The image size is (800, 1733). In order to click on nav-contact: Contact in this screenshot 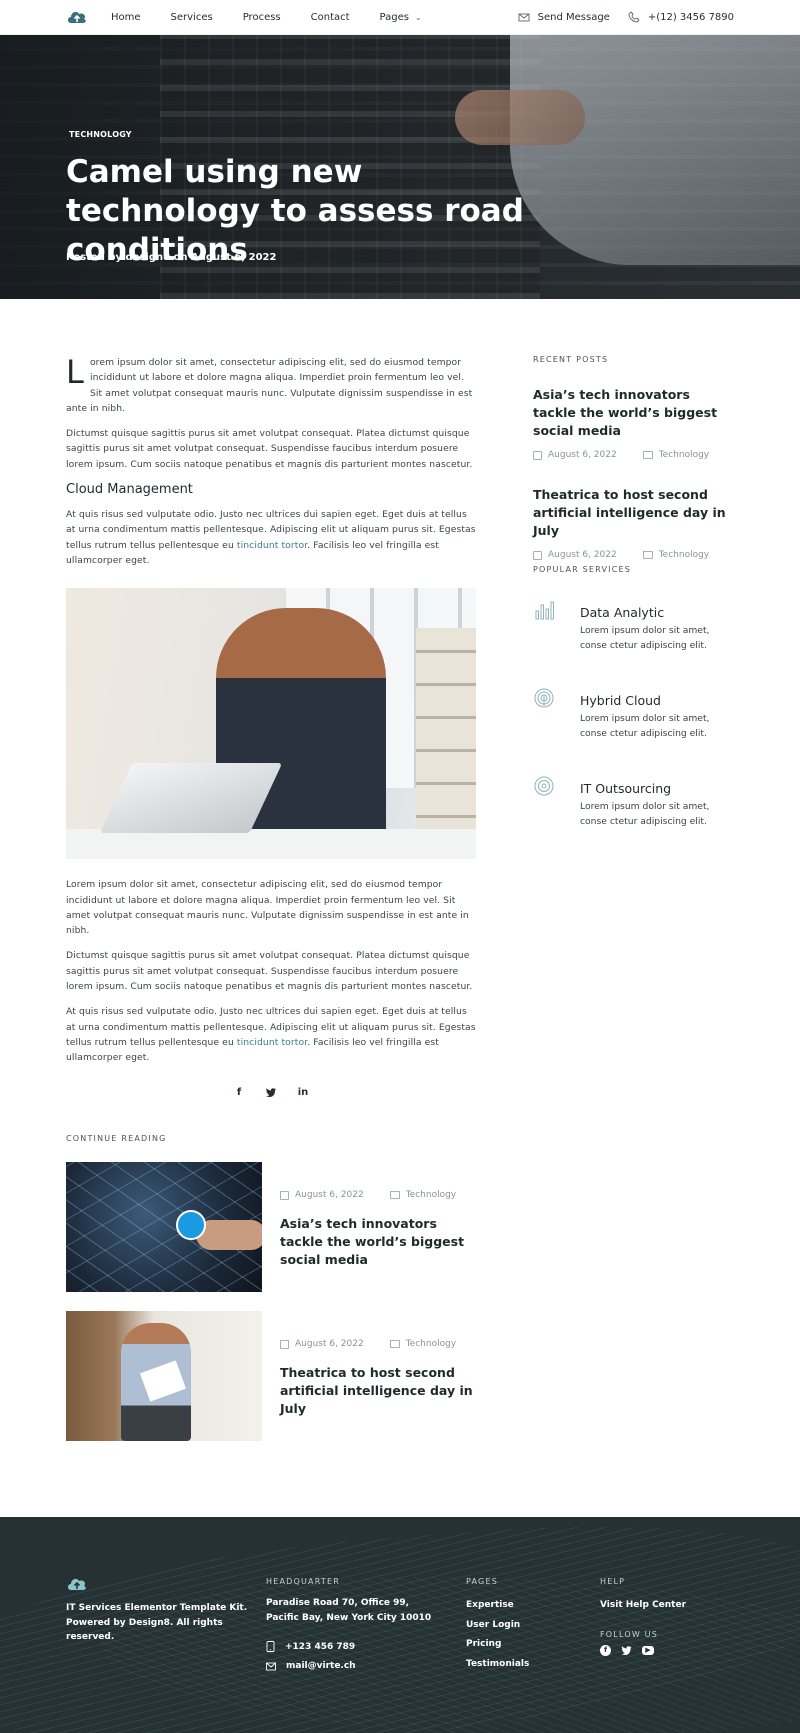, I will do `click(330, 17)`.